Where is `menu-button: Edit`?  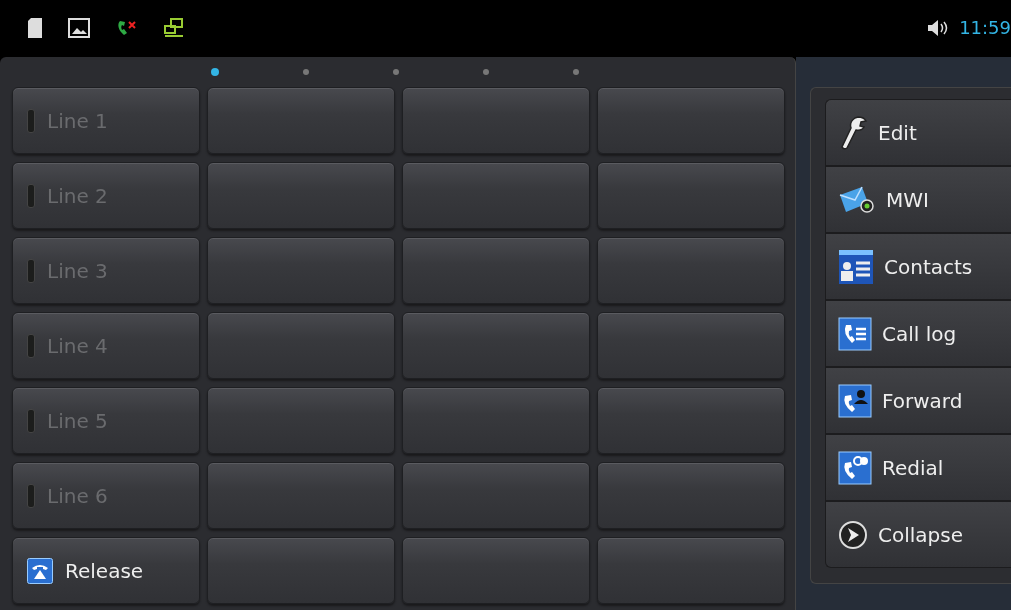
menu-button: Edit is located at coordinates (918, 132).